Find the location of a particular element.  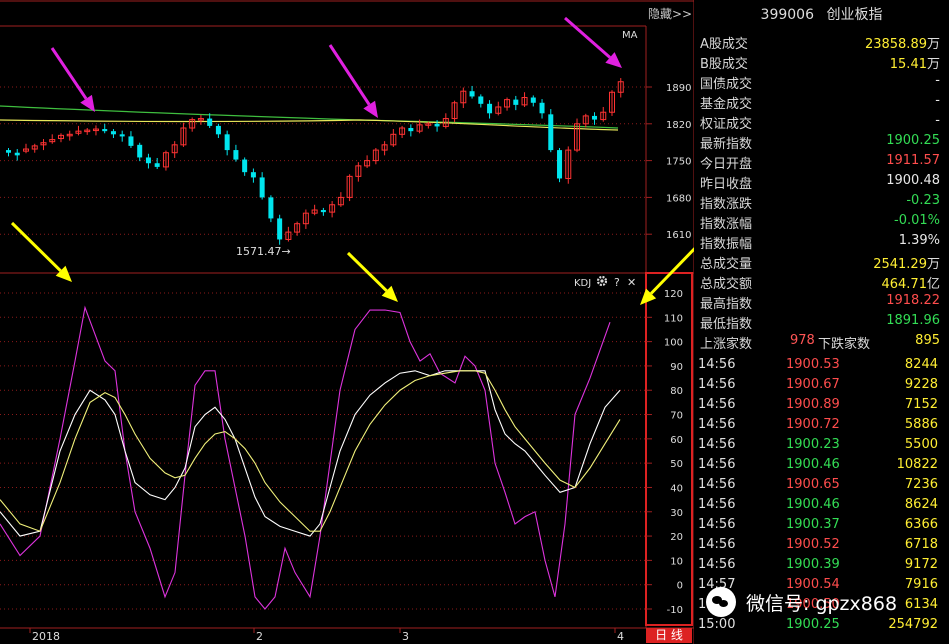

ma-label: MA is located at coordinates (630, 35).